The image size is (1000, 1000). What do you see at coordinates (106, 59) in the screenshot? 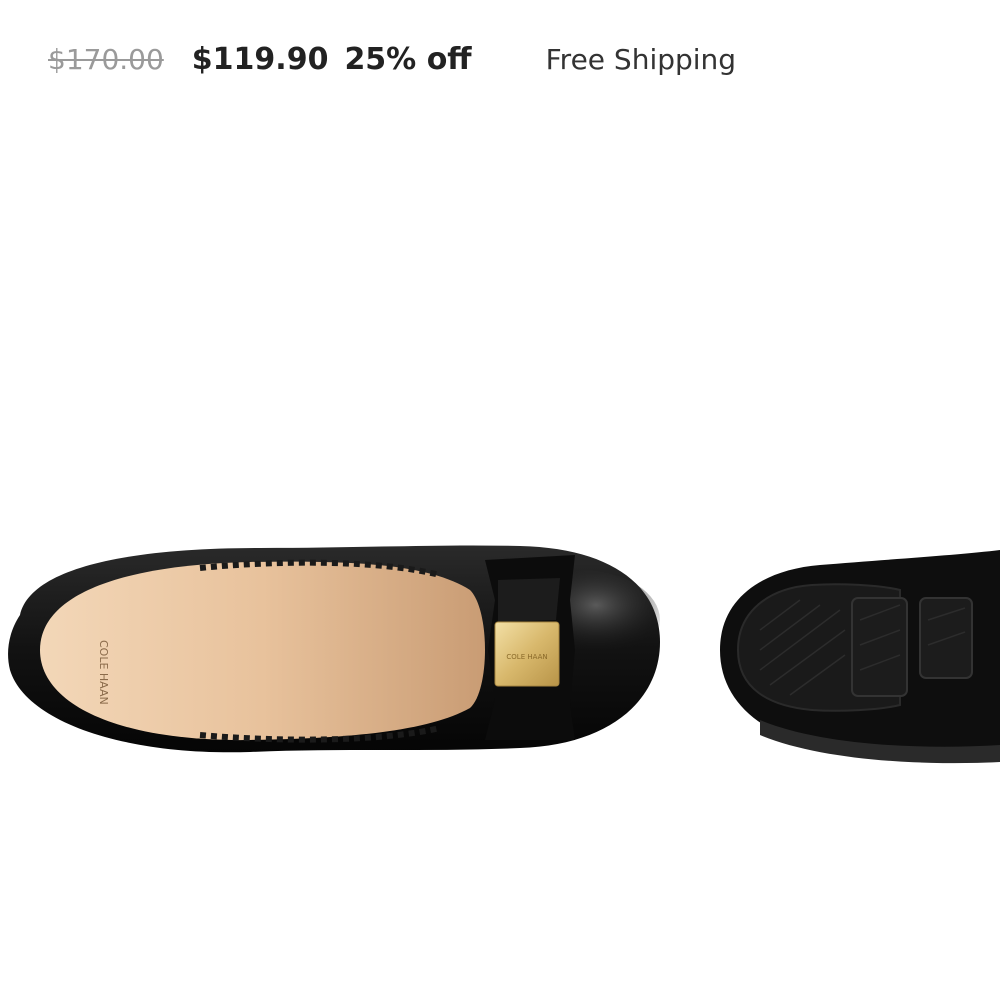
I see `original-price: $170.00` at bounding box center [106, 59].